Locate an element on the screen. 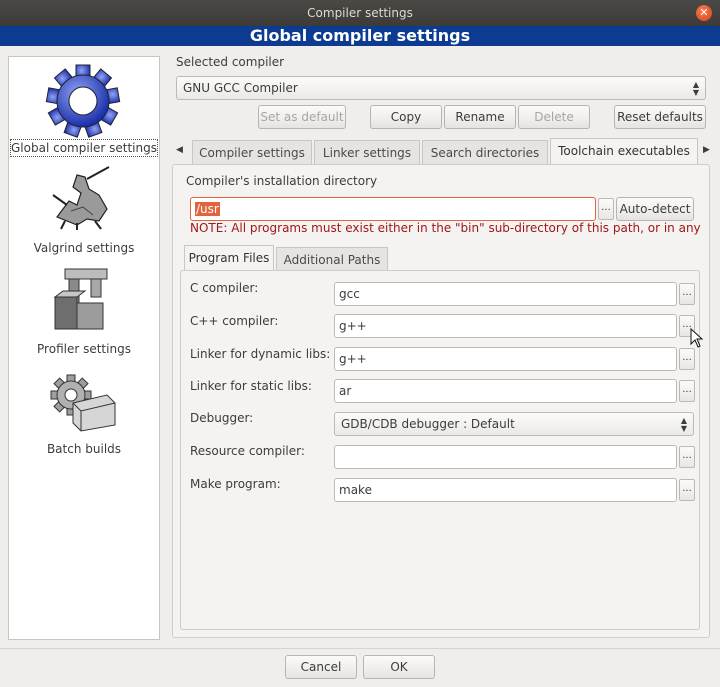 The width and height of the screenshot is (720, 687). gear-box-icon is located at coordinates (83, 403).